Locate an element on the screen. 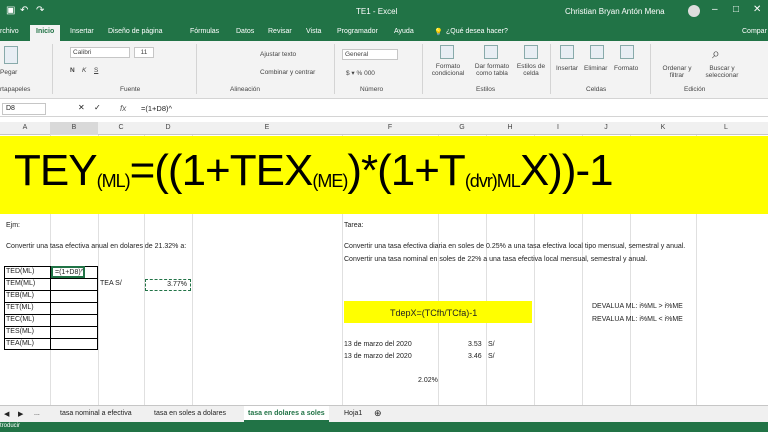 The width and height of the screenshot is (768, 432). maximize-icon: □ is located at coordinates (736, 9).